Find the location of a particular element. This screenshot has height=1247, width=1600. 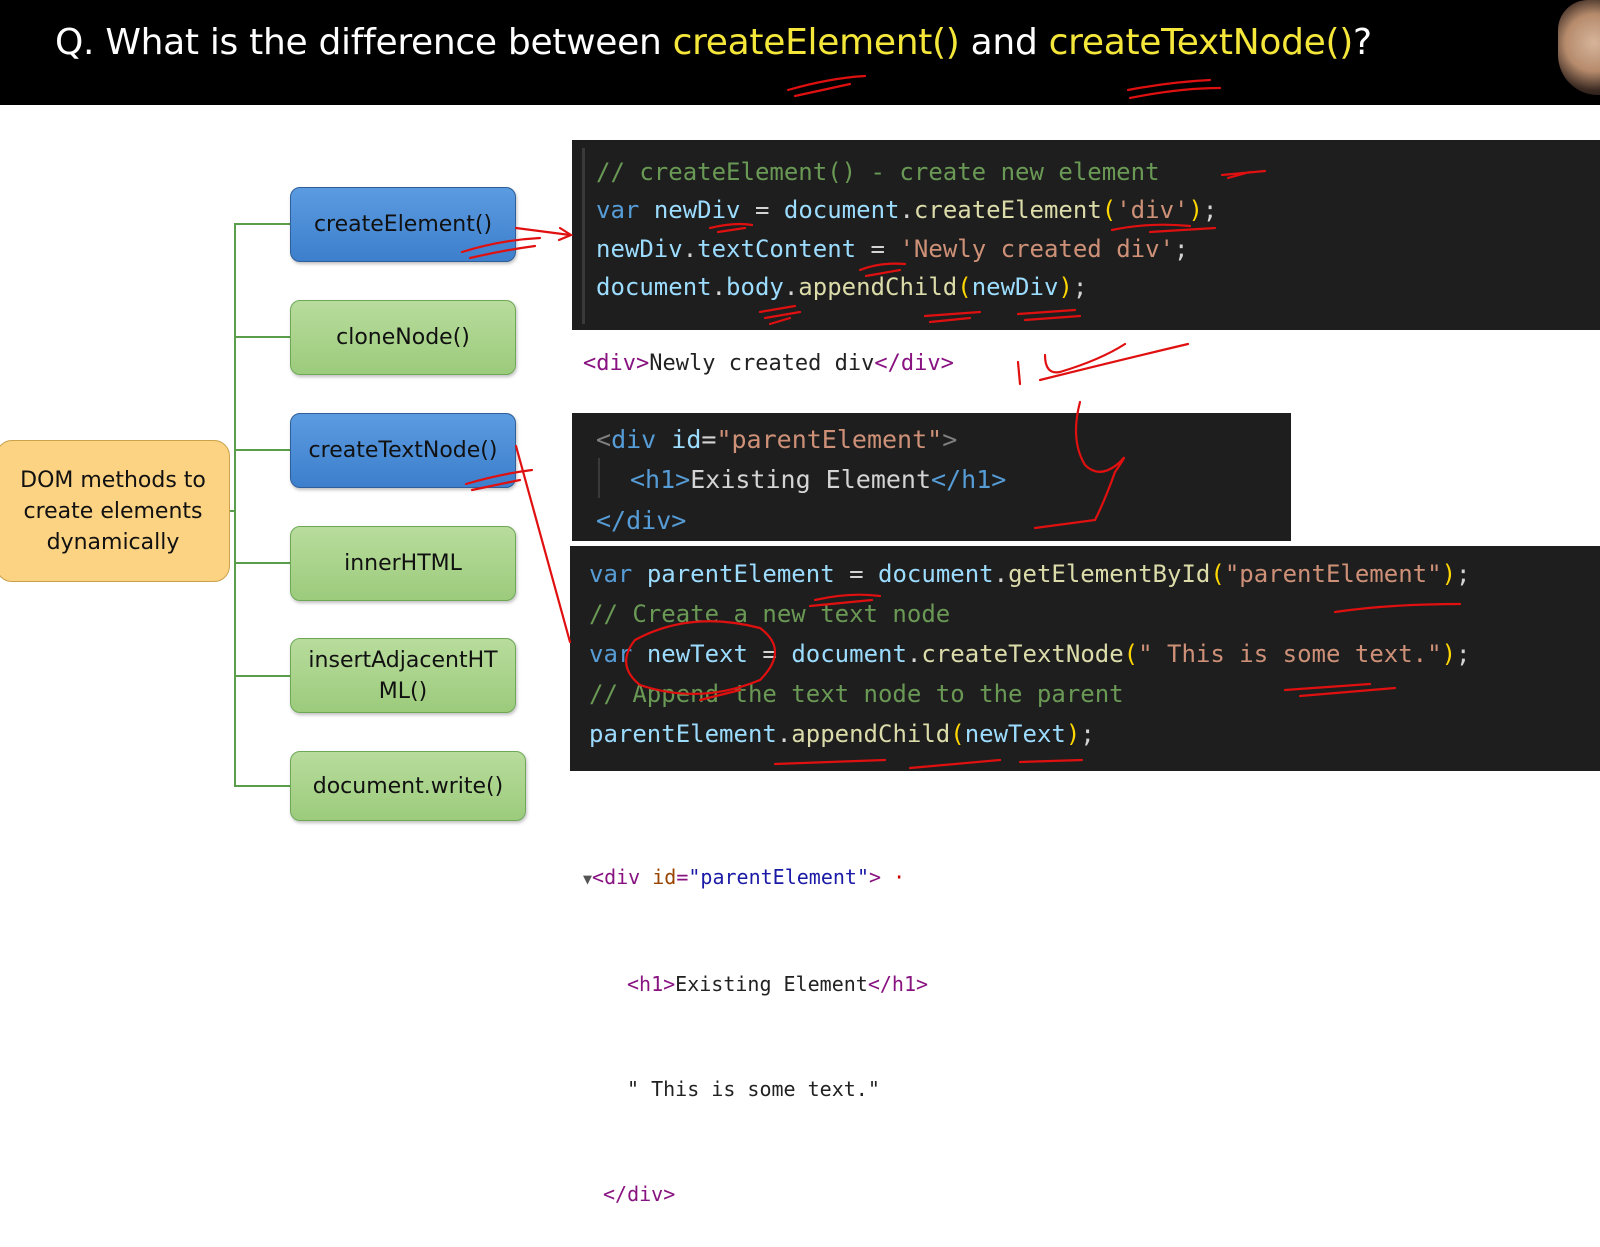

output-token: · is located at coordinates (893, 877).